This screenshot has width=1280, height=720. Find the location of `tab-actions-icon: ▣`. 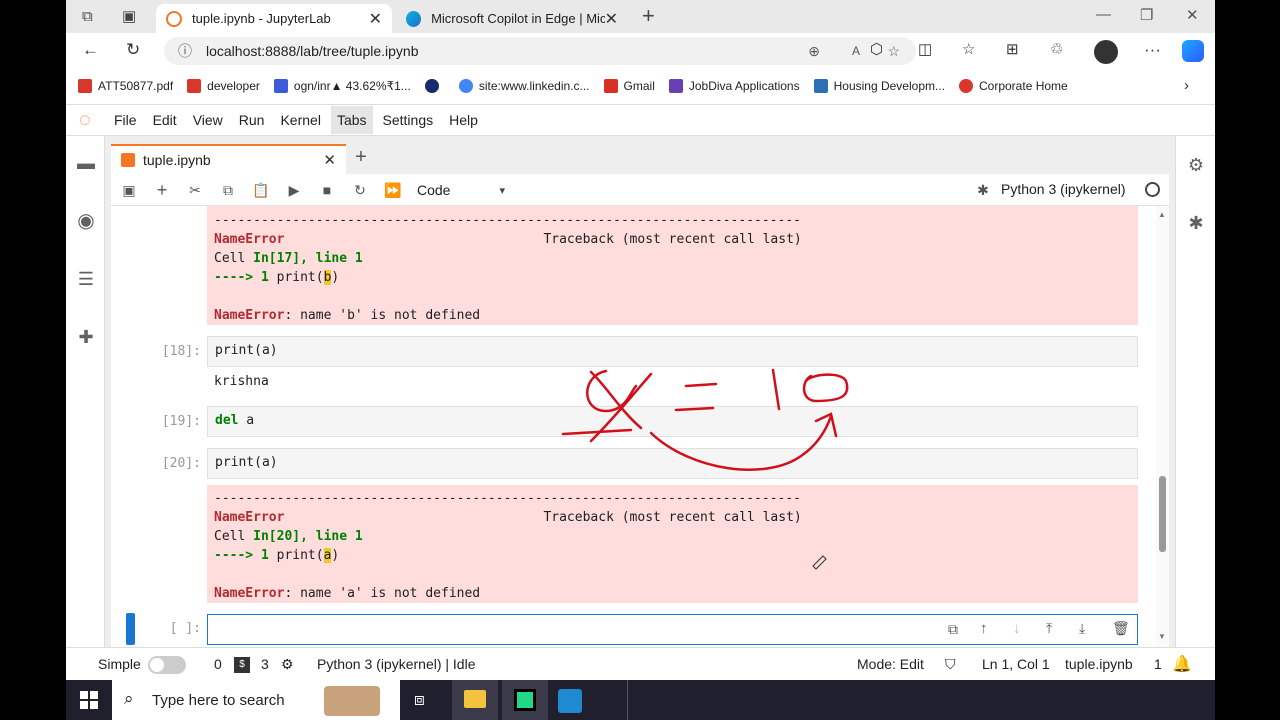

tab-actions-icon: ▣ is located at coordinates (129, 16).